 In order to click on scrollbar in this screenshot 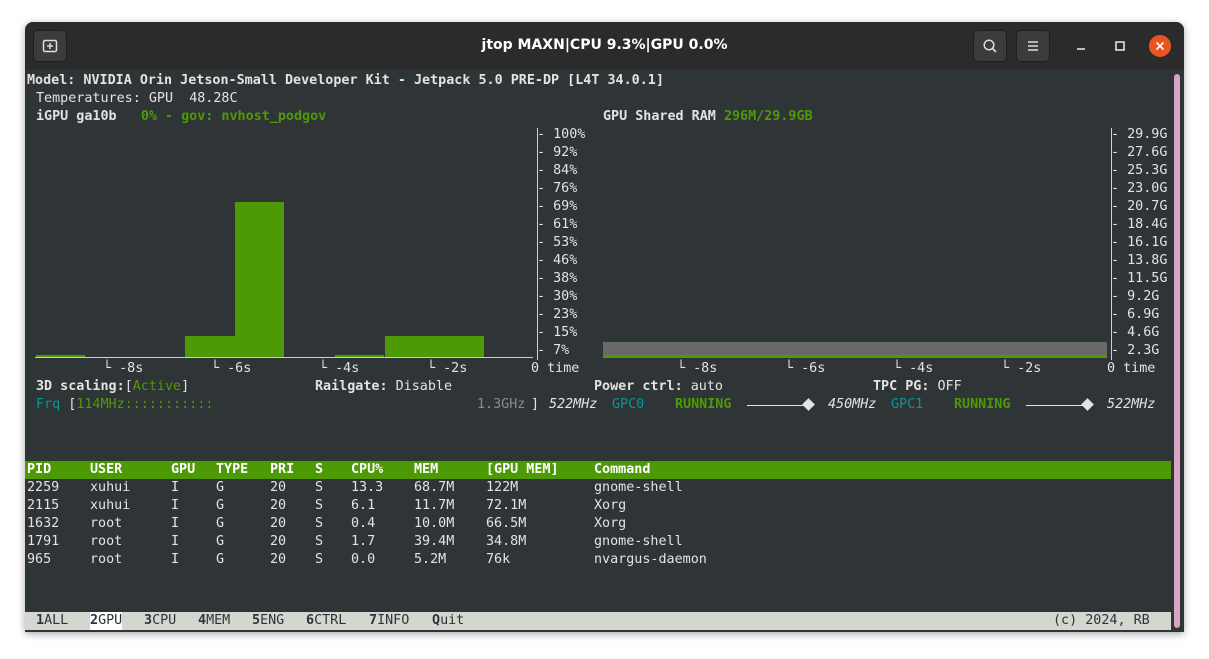, I will do `click(1177, 351)`.